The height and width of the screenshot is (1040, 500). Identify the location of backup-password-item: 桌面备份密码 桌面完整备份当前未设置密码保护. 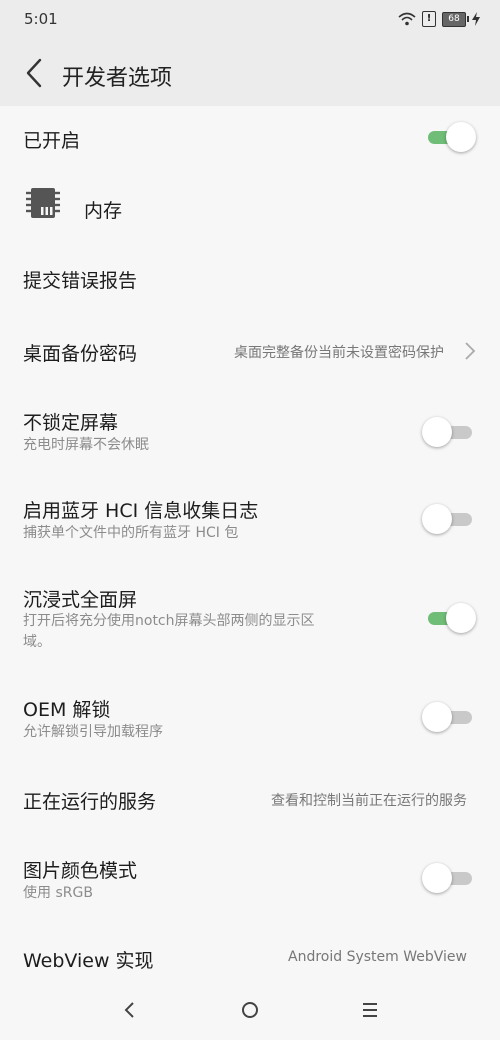
(250, 351).